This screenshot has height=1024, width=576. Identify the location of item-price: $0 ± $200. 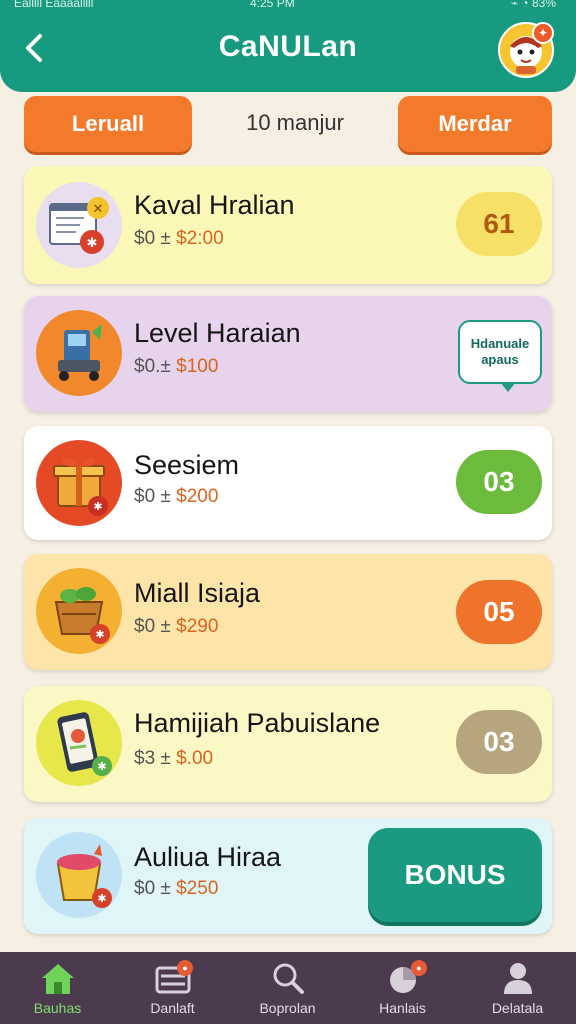
(176, 497).